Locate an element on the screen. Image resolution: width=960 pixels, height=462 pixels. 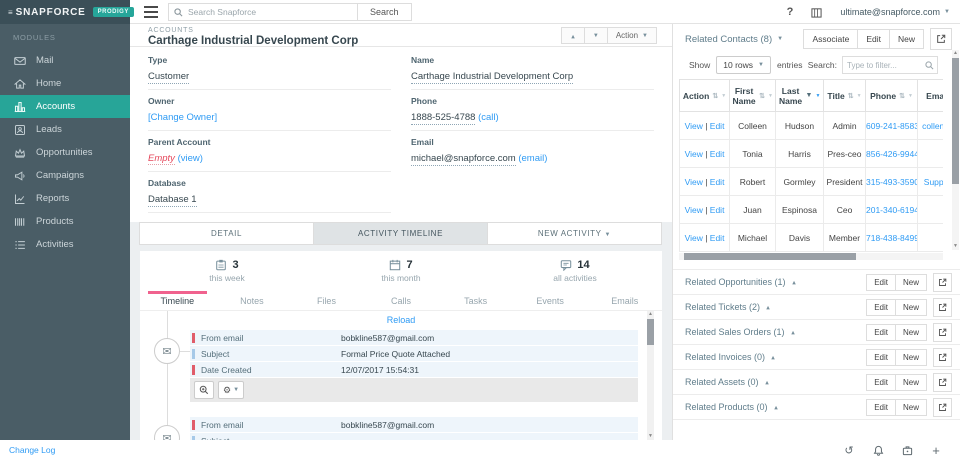
sidebar-item-mail: Mail is located at coordinates (65, 60).